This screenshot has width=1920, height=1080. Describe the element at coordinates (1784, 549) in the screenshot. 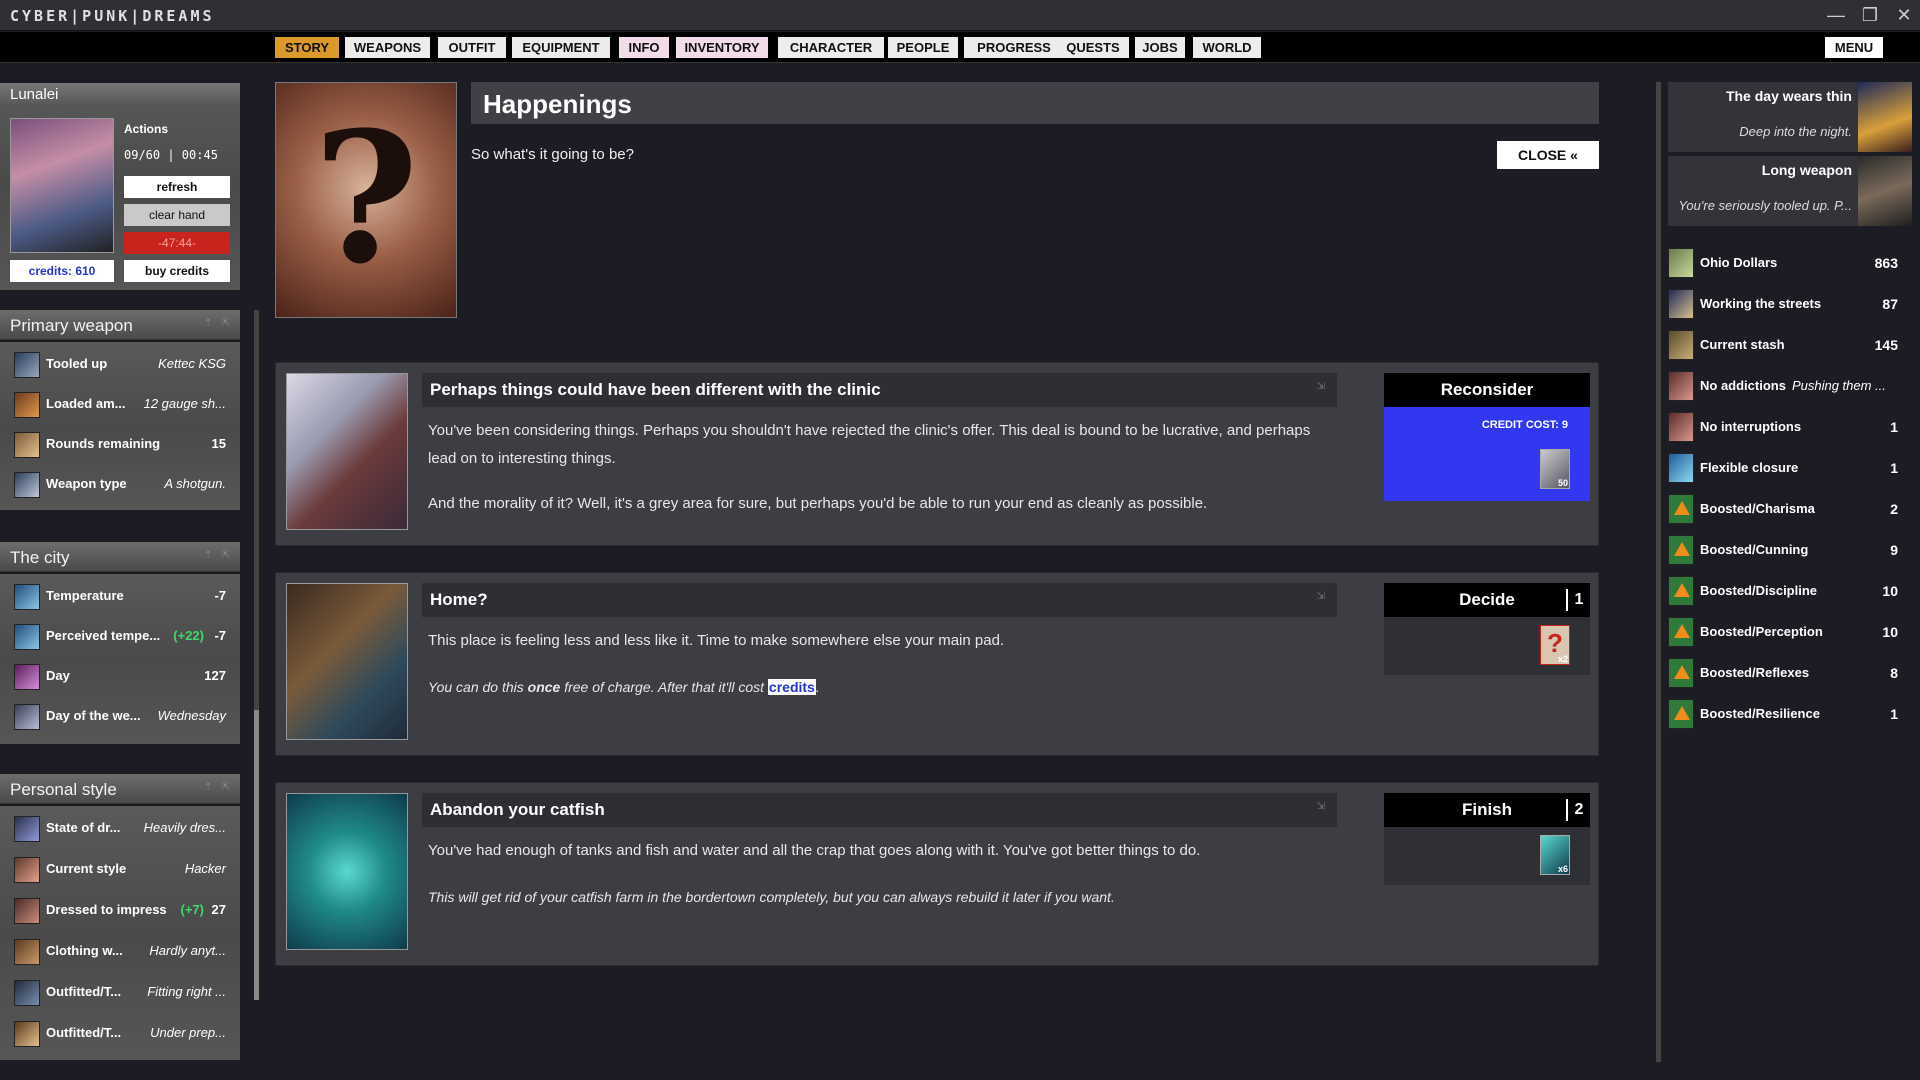

I see `resource-row: Boosted/Cunning 9` at that location.